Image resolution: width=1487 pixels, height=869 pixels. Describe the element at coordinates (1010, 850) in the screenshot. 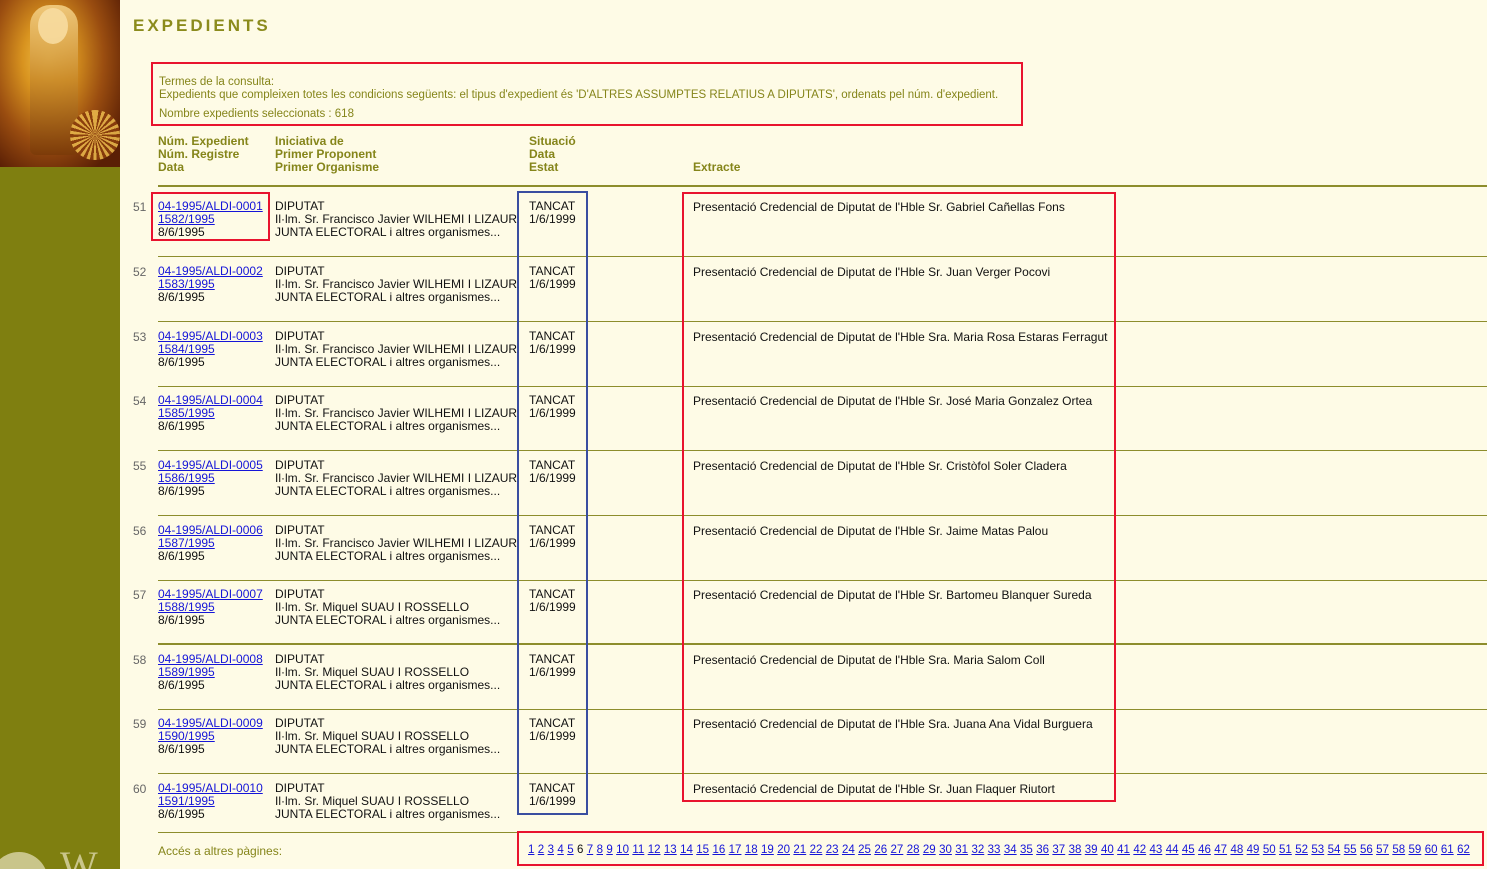

I see `page-link: 34` at that location.